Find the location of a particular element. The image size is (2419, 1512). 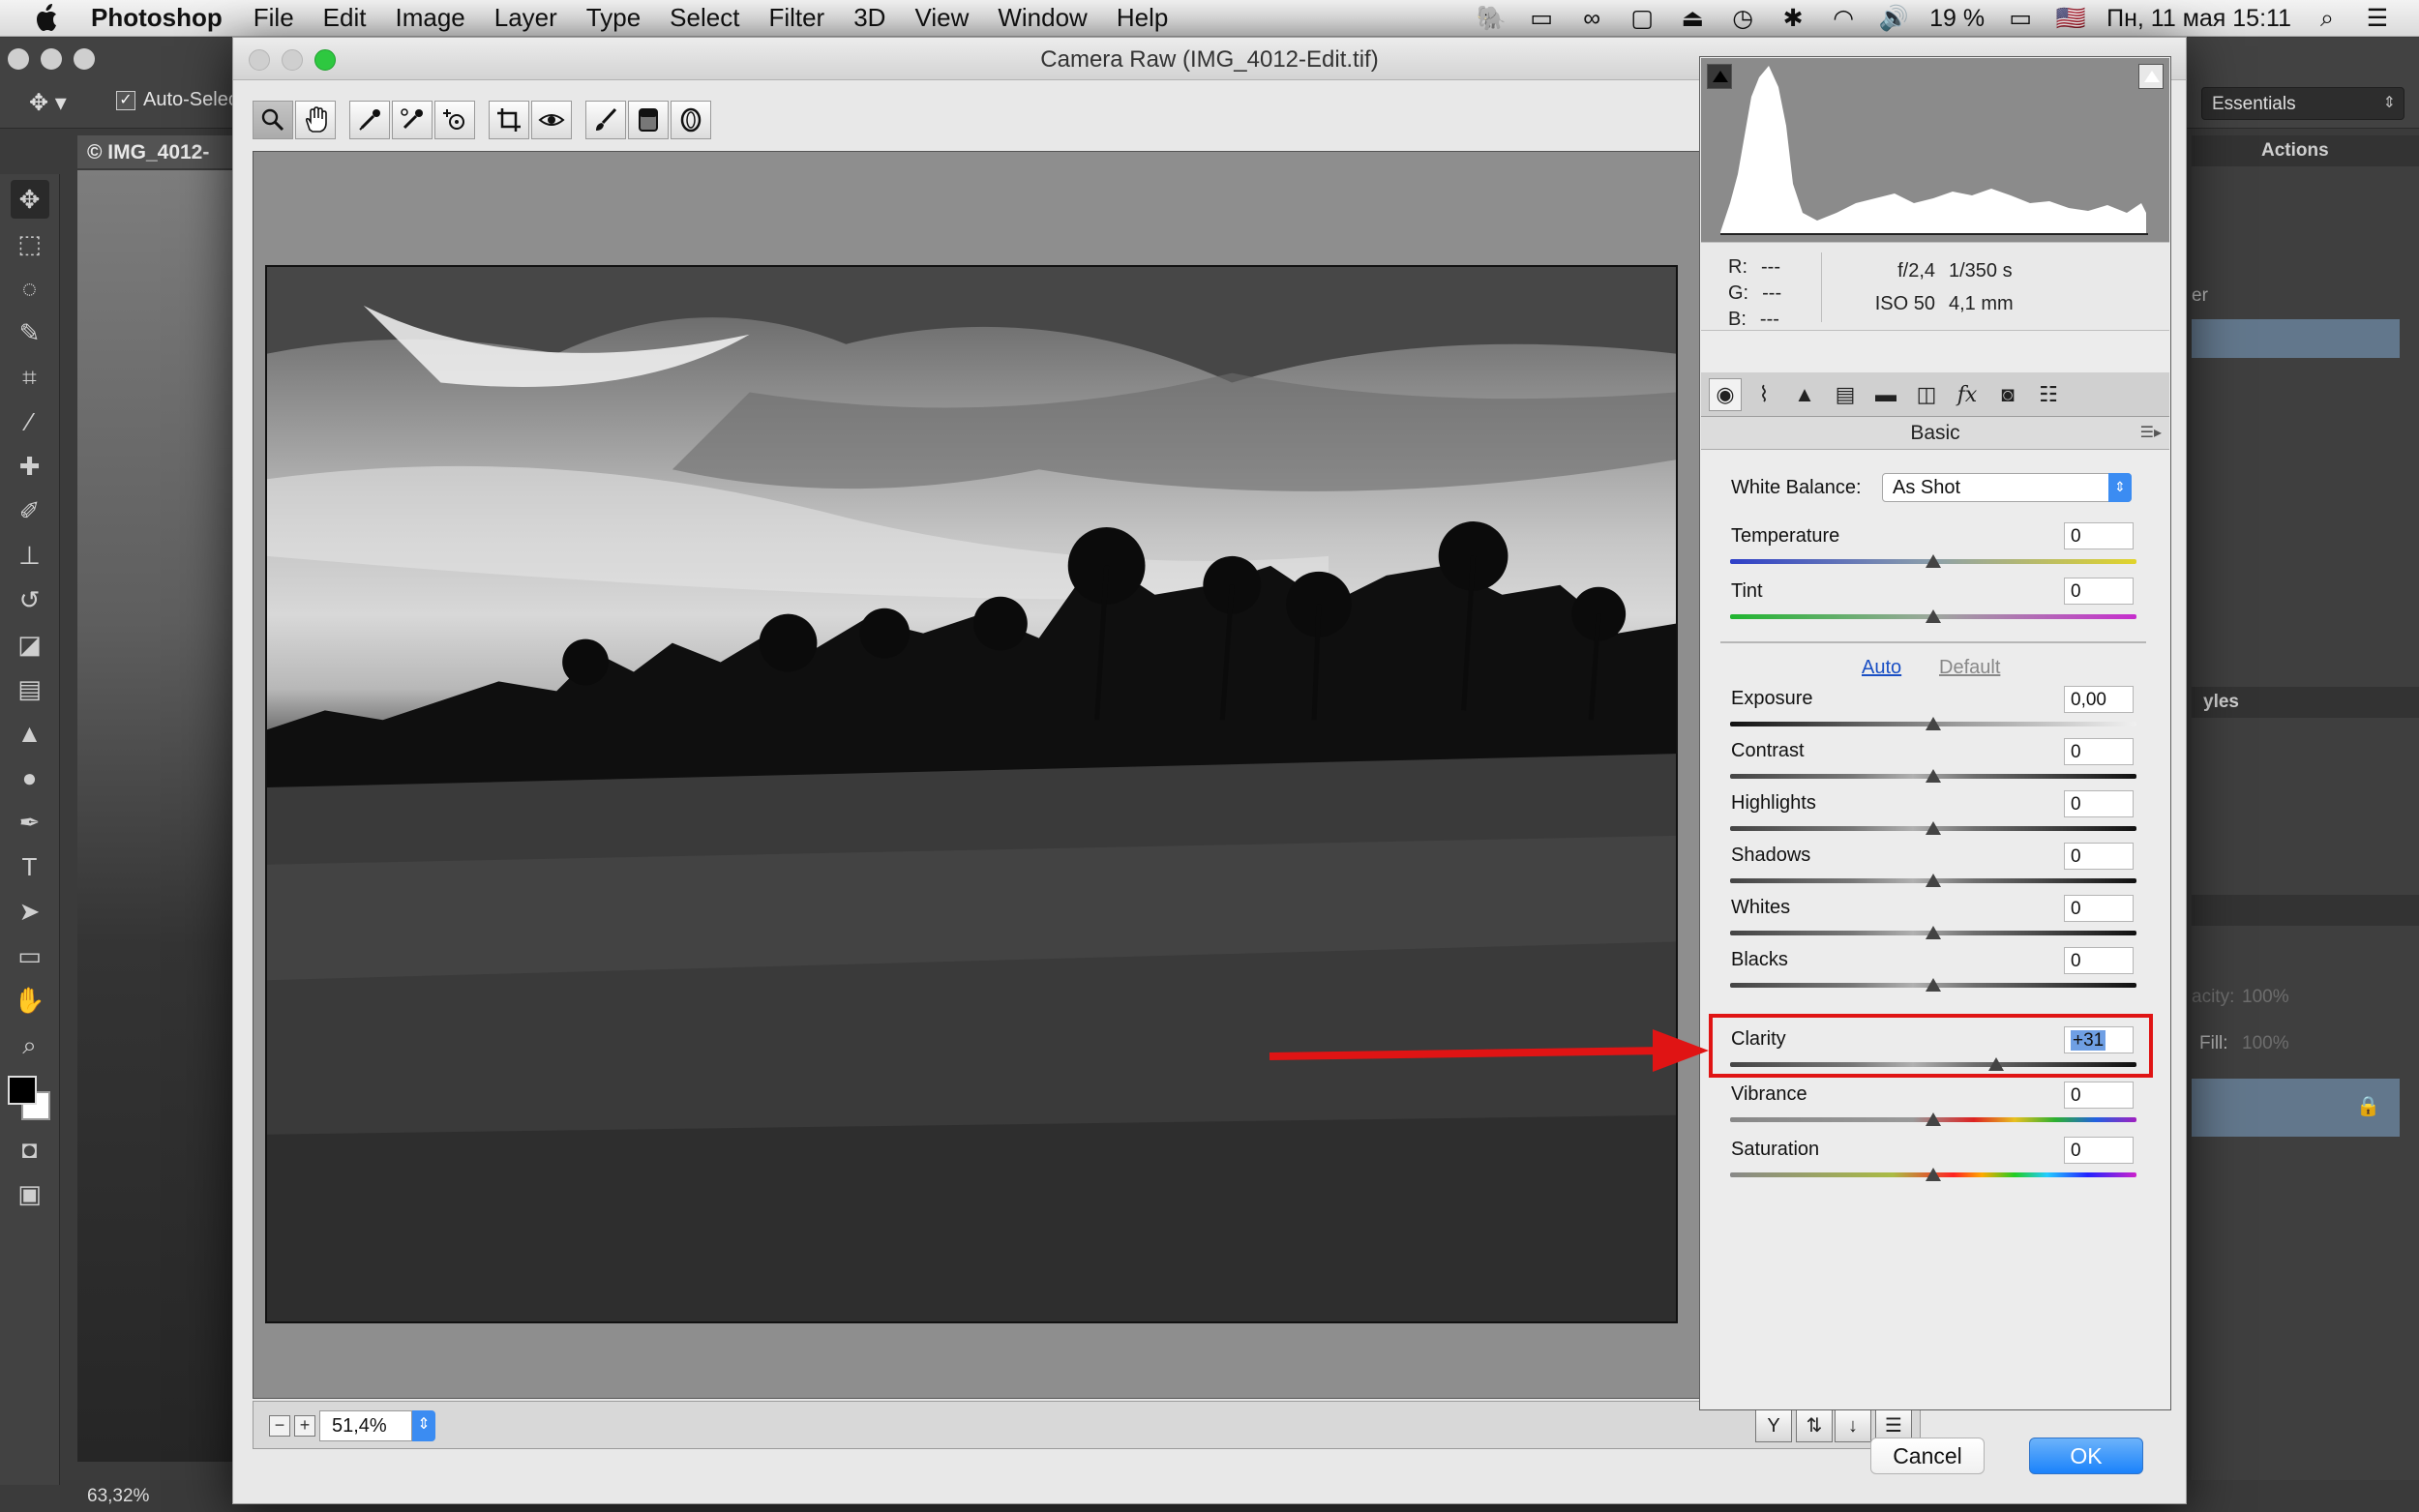

menu-3d: 3D is located at coordinates (869, 18).